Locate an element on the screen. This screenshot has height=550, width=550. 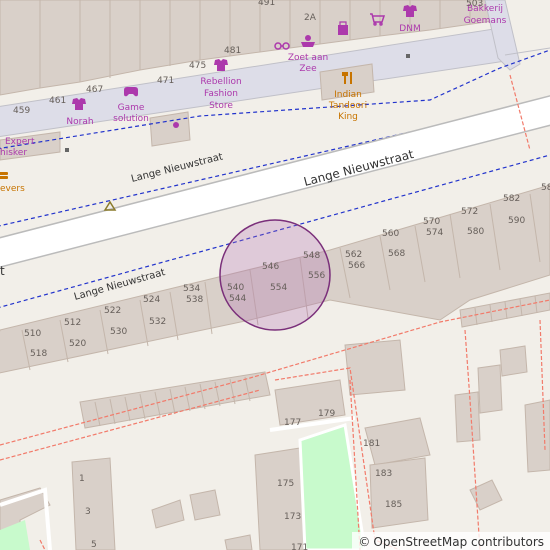
poi-label-norah: Norah is located at coordinates (79, 122).